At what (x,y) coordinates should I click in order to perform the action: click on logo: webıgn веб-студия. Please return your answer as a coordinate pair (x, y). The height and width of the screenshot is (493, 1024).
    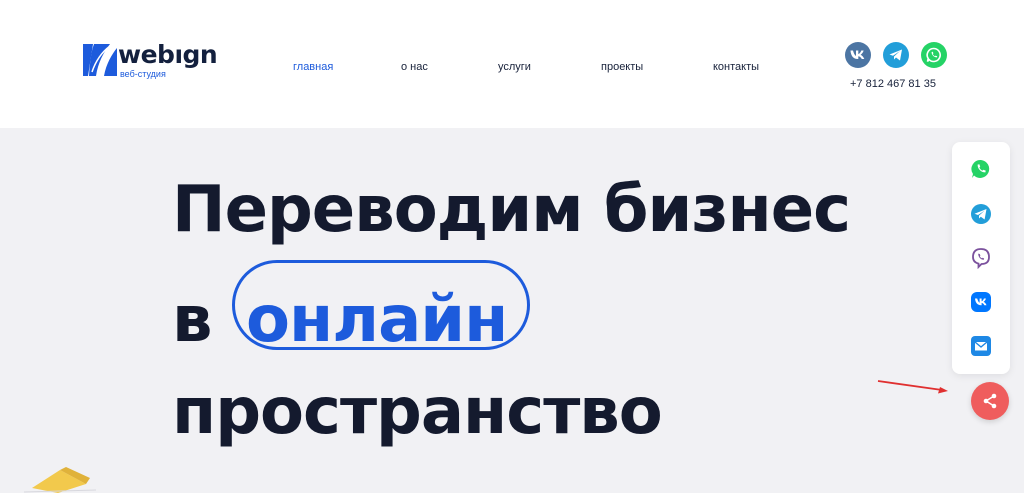
    Looking at the image, I should click on (155, 62).